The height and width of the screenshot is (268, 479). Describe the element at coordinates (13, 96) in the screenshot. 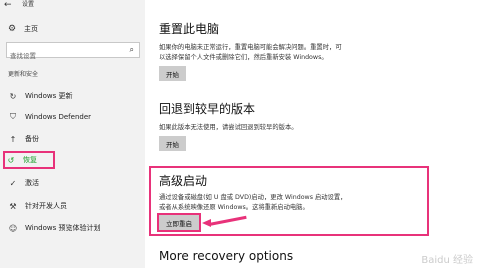

I see `refresh-icon: ↻` at that location.